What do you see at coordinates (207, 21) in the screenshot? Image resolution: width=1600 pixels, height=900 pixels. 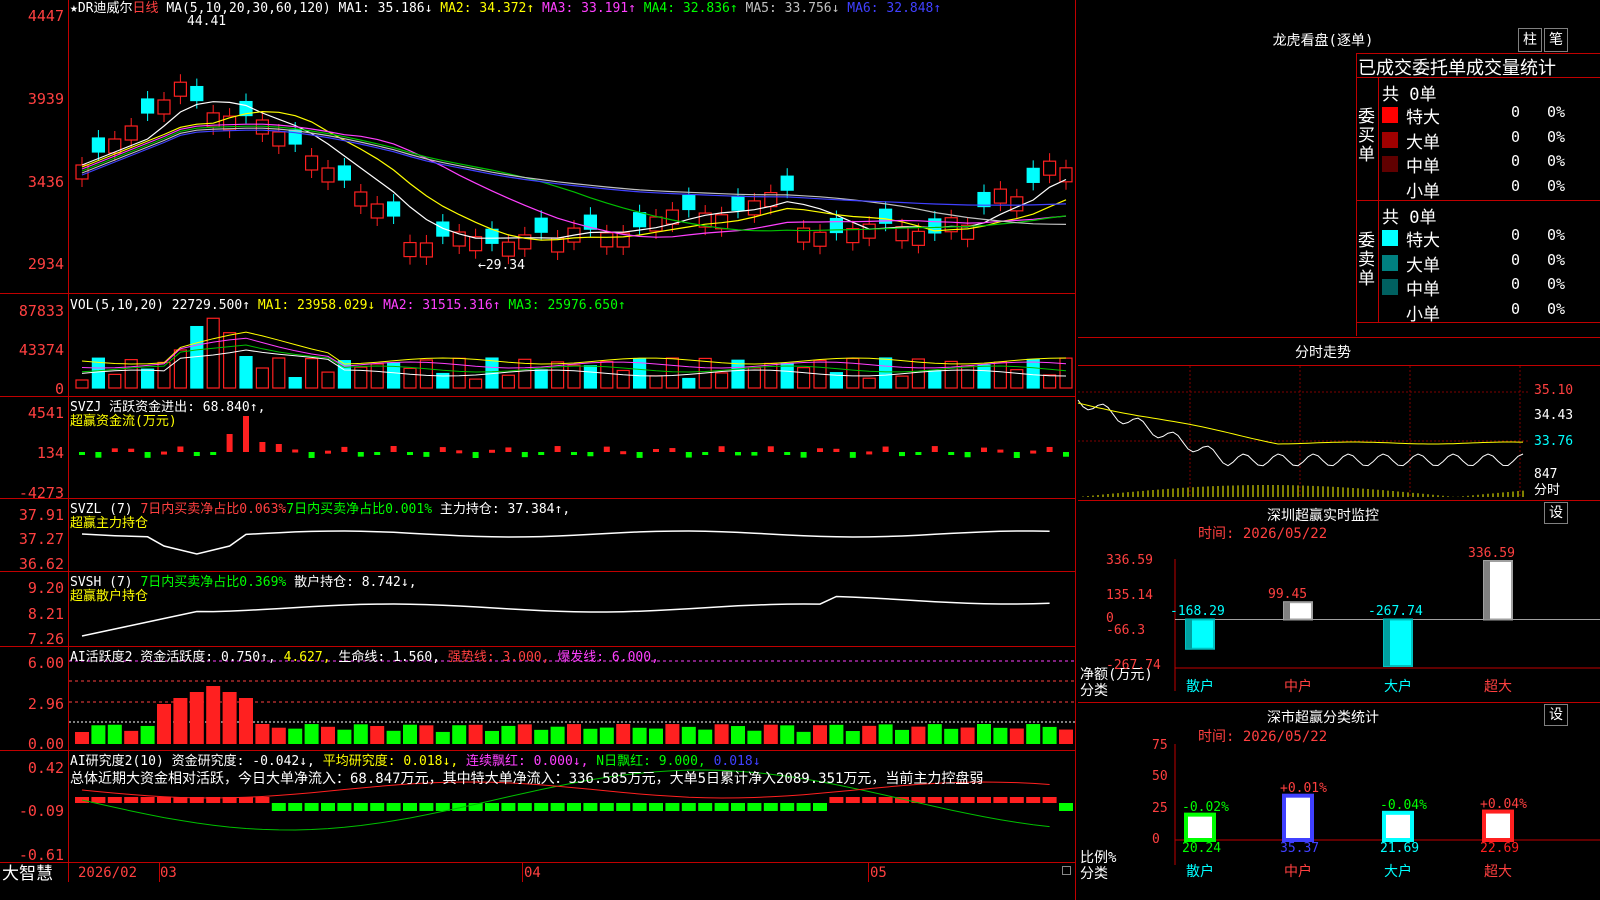 I see `kline-high-label: 44.41` at bounding box center [207, 21].